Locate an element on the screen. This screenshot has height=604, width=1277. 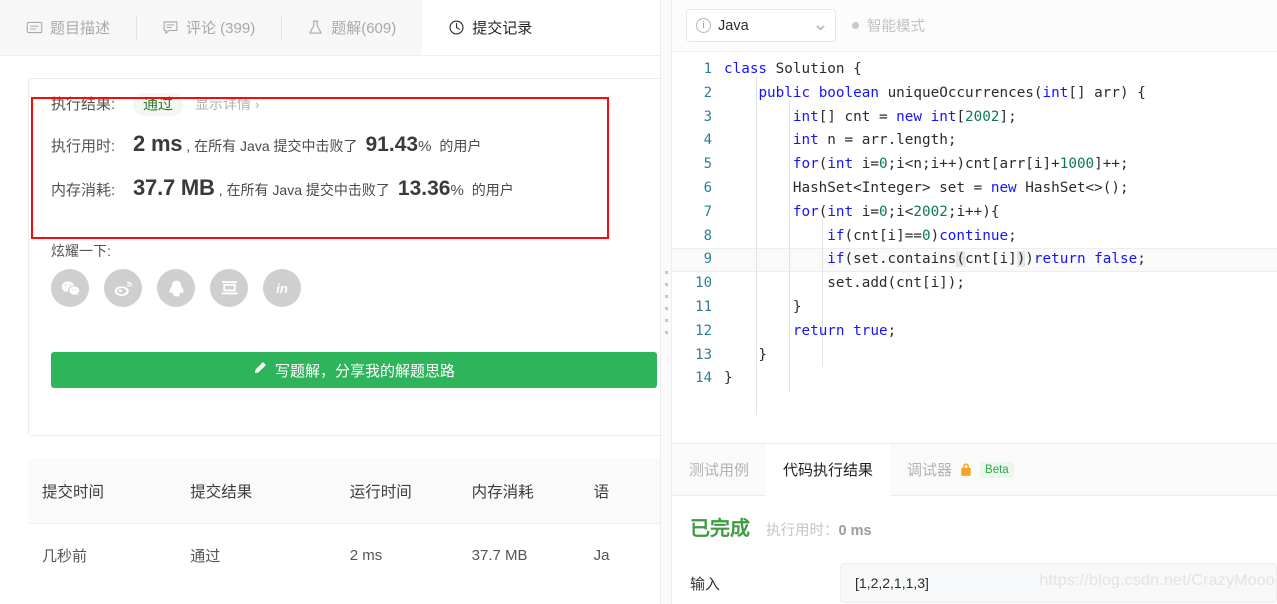
line-number: 6 is located at coordinates (707, 187).